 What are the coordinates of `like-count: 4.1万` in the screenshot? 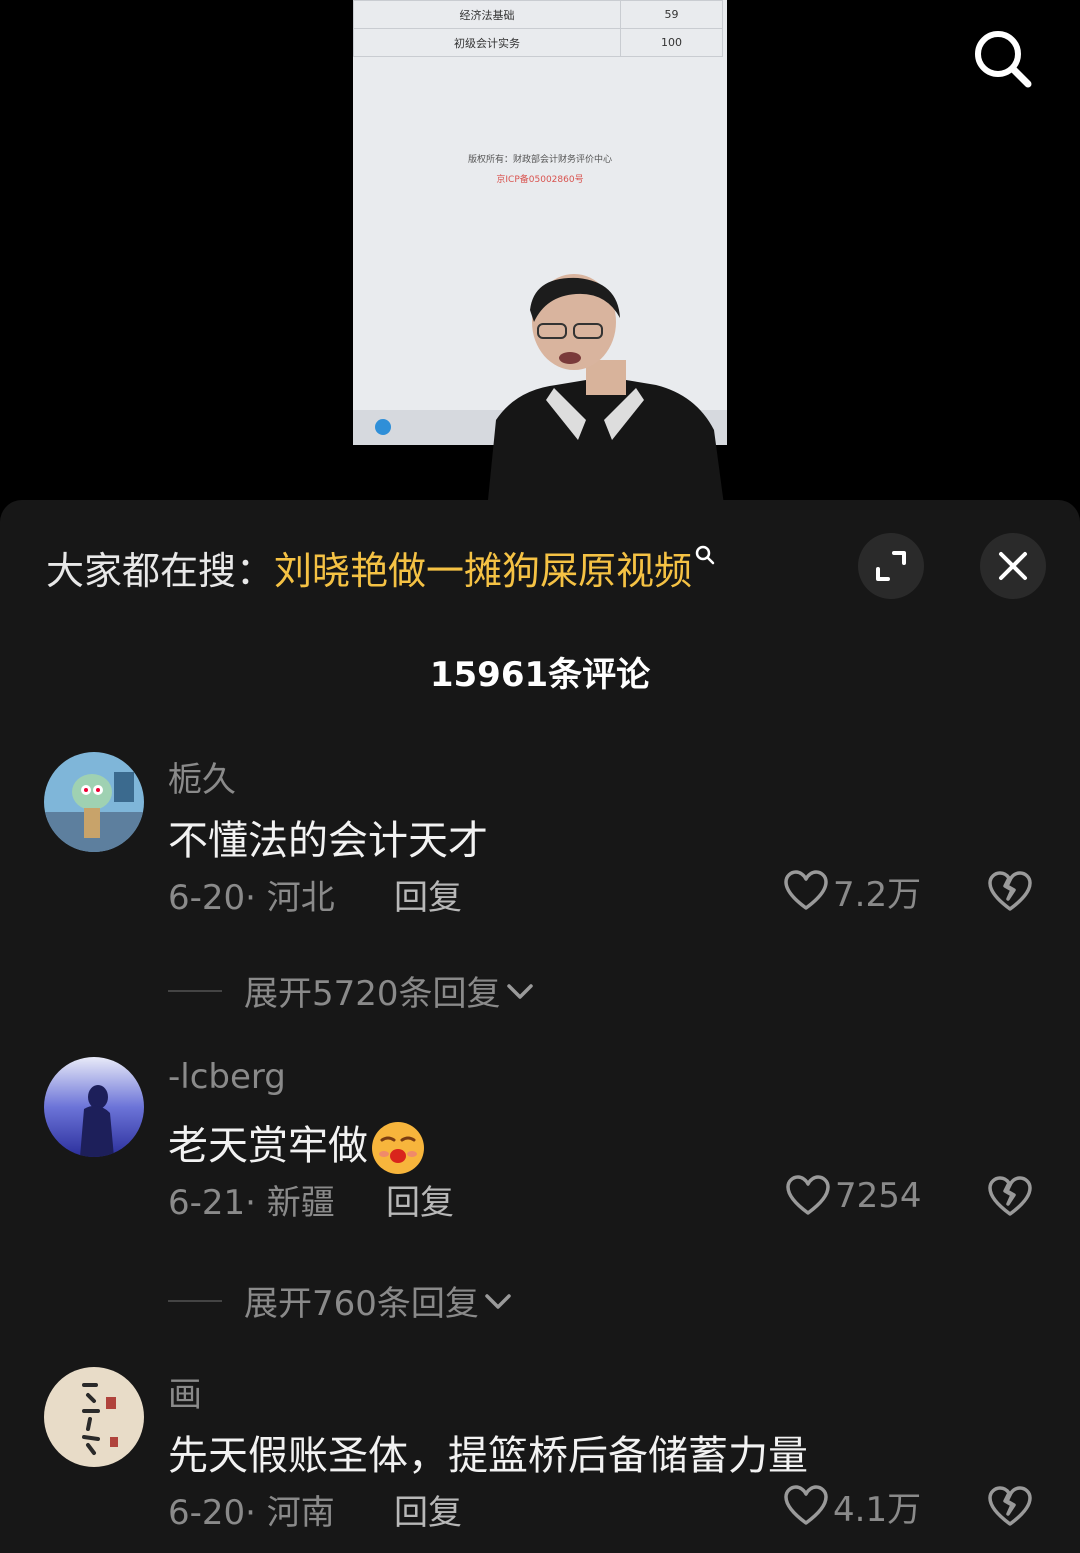 It's located at (877, 1509).